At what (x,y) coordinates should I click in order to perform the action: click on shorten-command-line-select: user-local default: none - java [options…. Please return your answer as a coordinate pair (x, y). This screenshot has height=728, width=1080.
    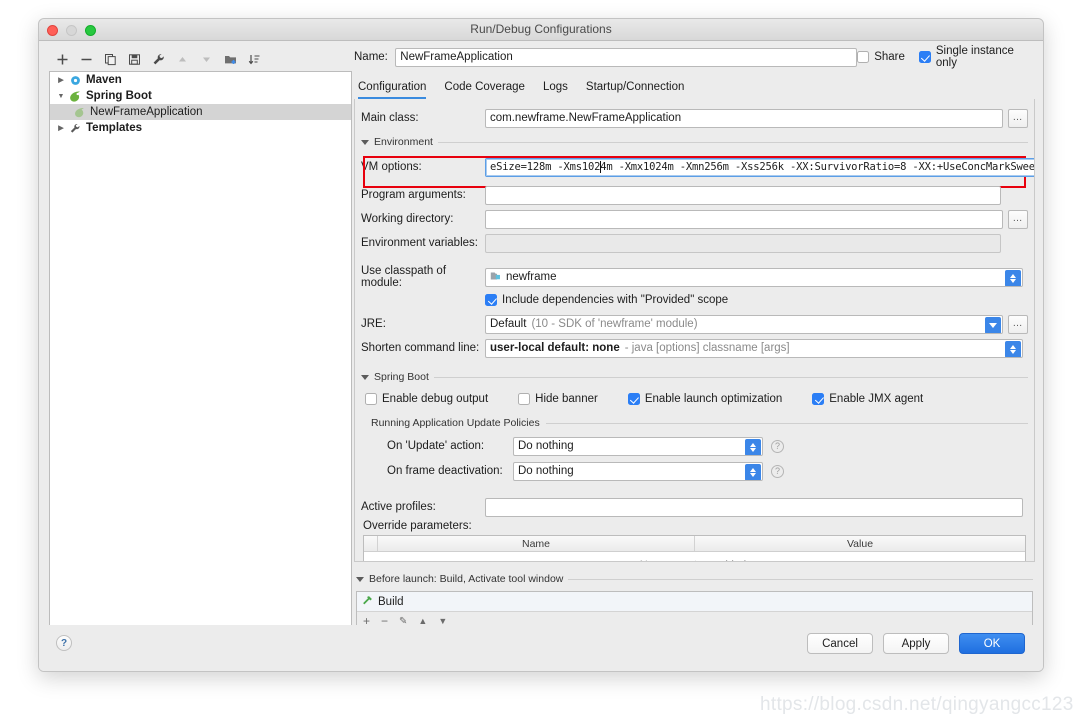
    Looking at the image, I should click on (754, 348).